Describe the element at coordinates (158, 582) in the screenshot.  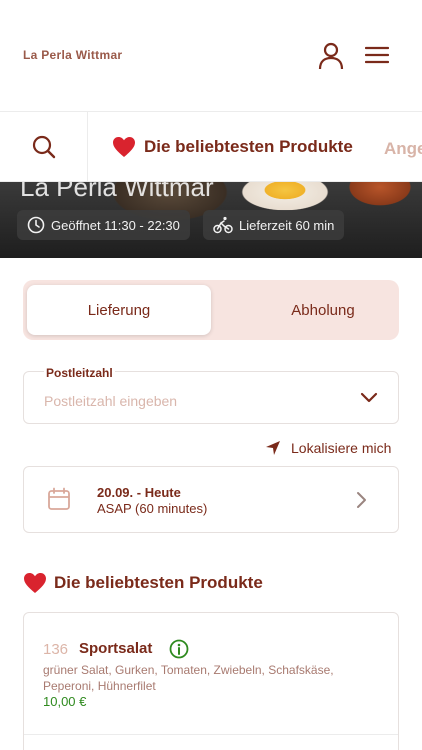
I see `section-heading-text: Die beliebtesten Produkte` at that location.